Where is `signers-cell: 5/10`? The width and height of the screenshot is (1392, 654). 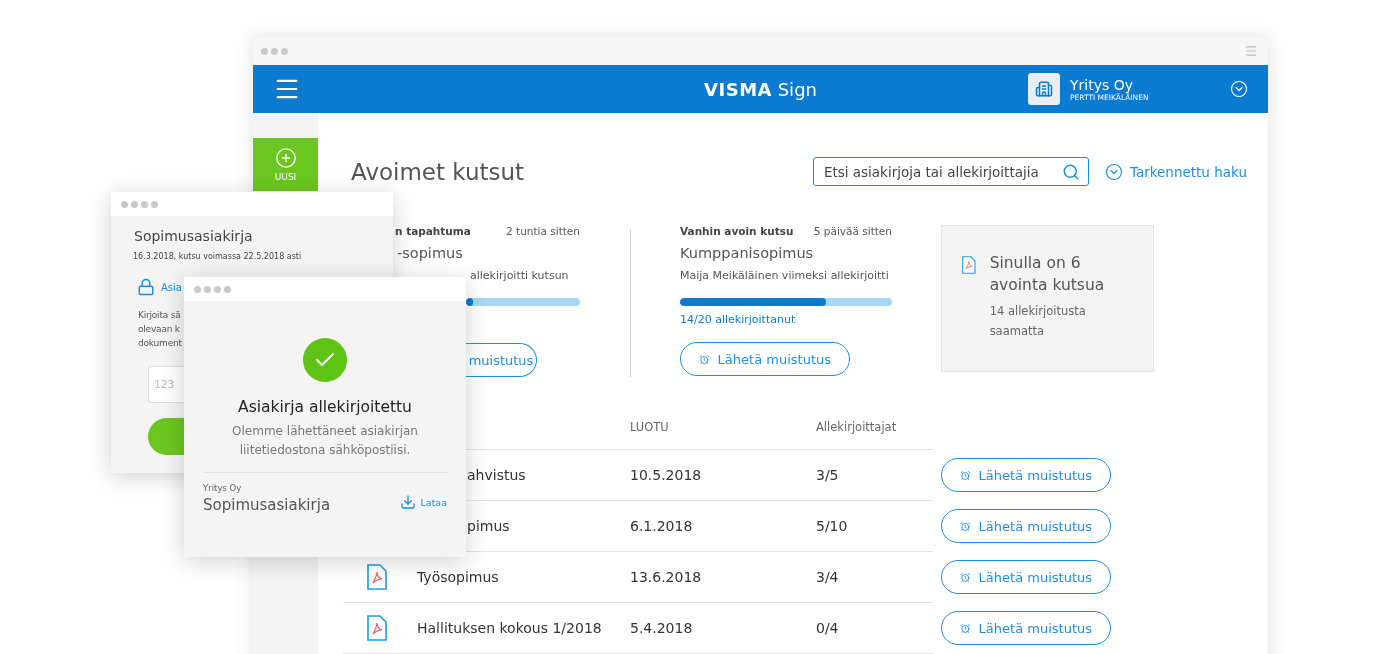 signers-cell: 5/10 is located at coordinates (874, 526).